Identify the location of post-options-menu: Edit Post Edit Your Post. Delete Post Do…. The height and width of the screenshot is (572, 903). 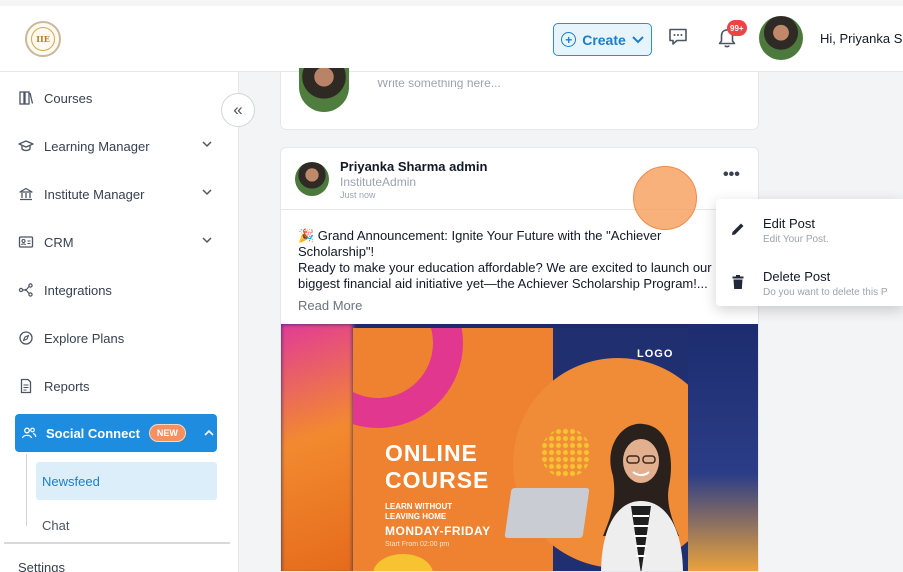
(809, 252).